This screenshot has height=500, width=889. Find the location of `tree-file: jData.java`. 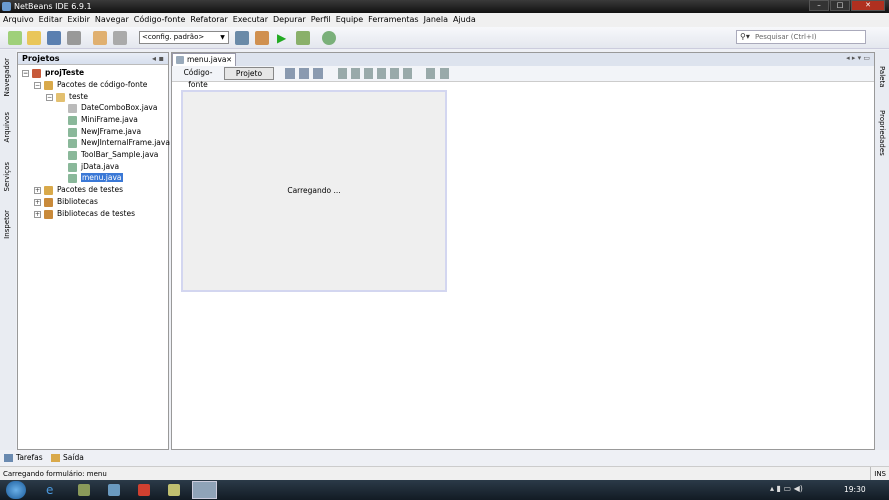

tree-file: jData.java is located at coordinates (93, 166).